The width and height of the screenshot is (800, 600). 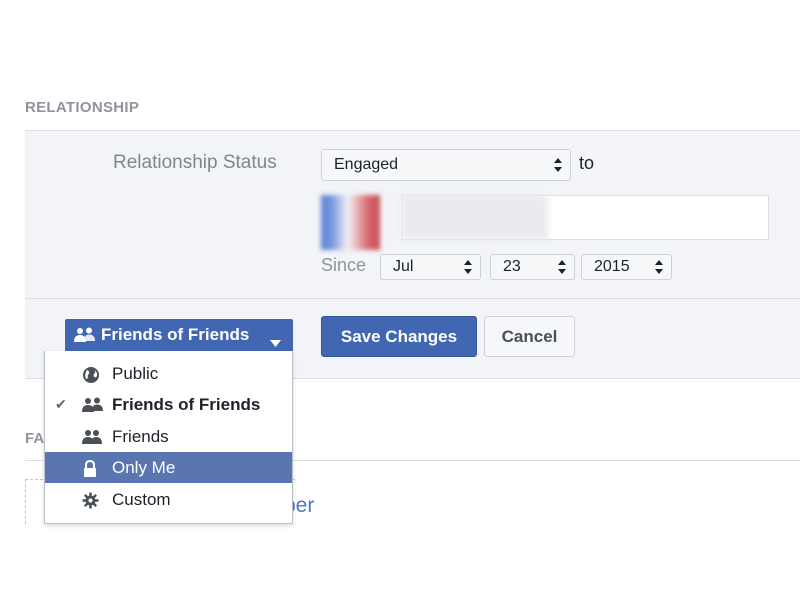 I want to click on year-select: 2015, so click(x=626, y=267).